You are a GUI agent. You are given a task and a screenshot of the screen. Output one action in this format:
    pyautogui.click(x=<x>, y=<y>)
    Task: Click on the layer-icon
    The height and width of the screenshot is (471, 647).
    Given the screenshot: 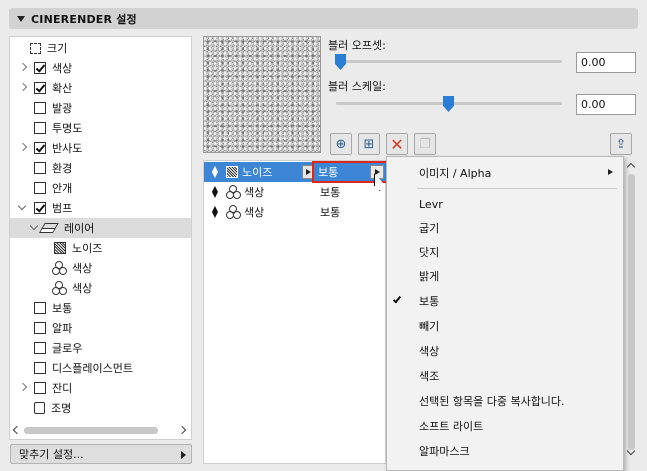 What is the action you would take?
    pyautogui.click(x=50, y=228)
    